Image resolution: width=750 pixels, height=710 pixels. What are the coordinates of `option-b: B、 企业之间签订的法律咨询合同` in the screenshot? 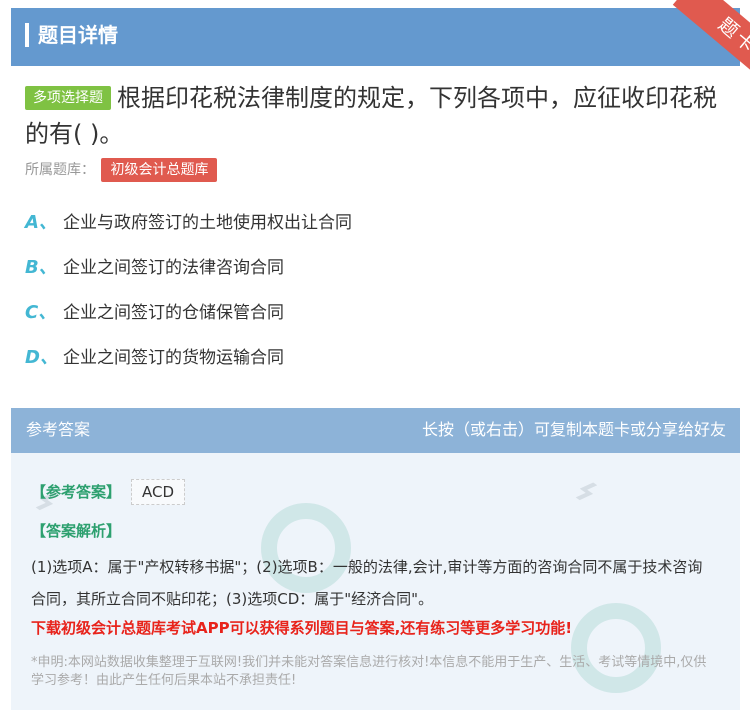 It's located at (154, 268).